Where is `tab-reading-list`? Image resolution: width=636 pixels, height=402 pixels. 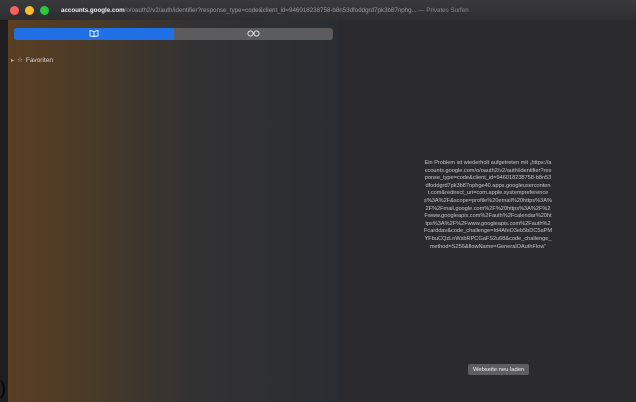 tab-reading-list is located at coordinates (254, 34).